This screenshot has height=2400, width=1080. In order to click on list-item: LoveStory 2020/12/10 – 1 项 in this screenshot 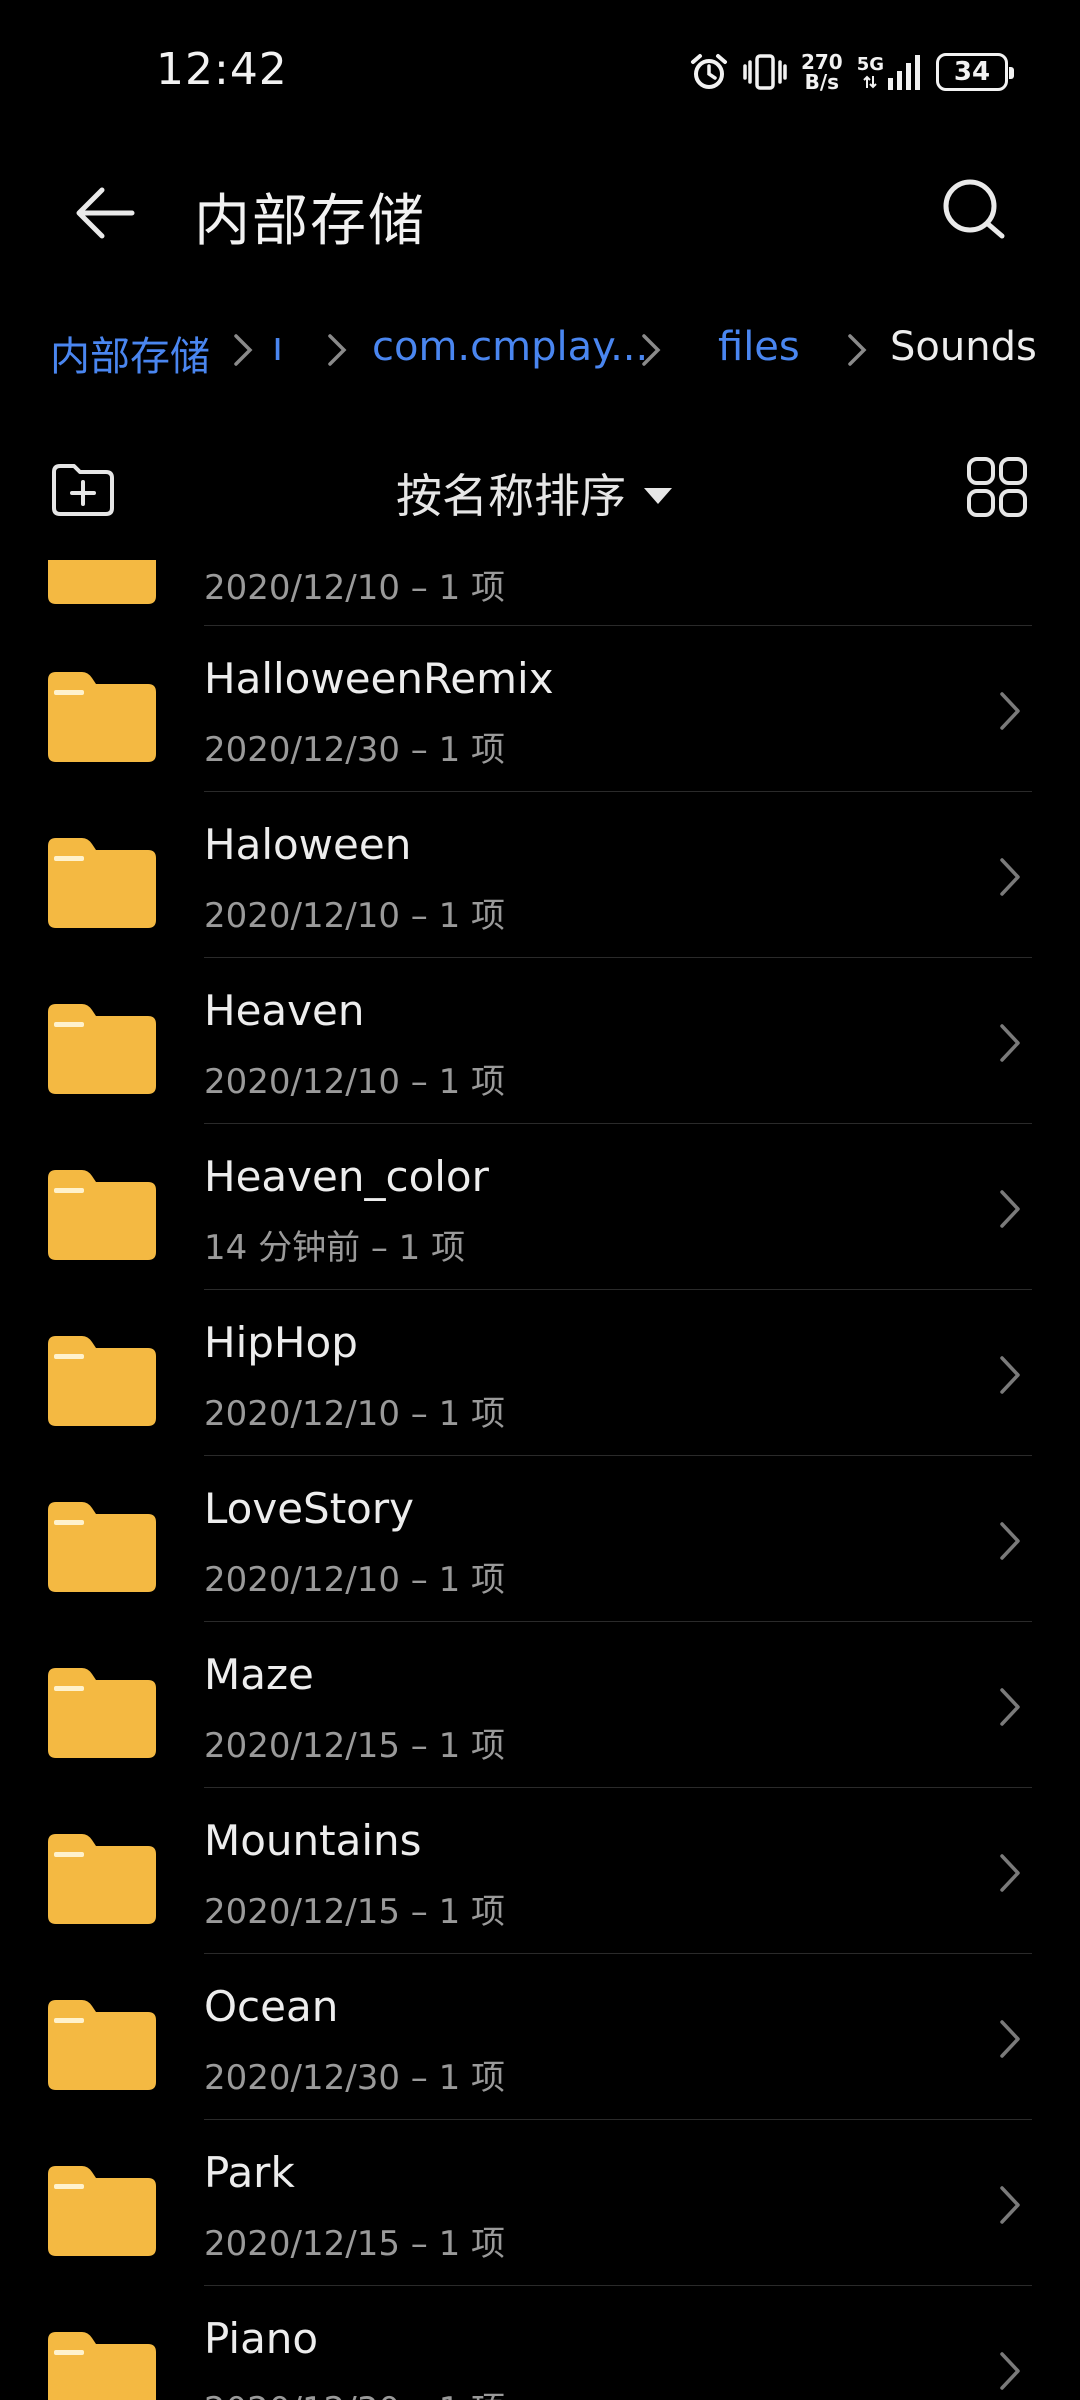, I will do `click(540, 1539)`.